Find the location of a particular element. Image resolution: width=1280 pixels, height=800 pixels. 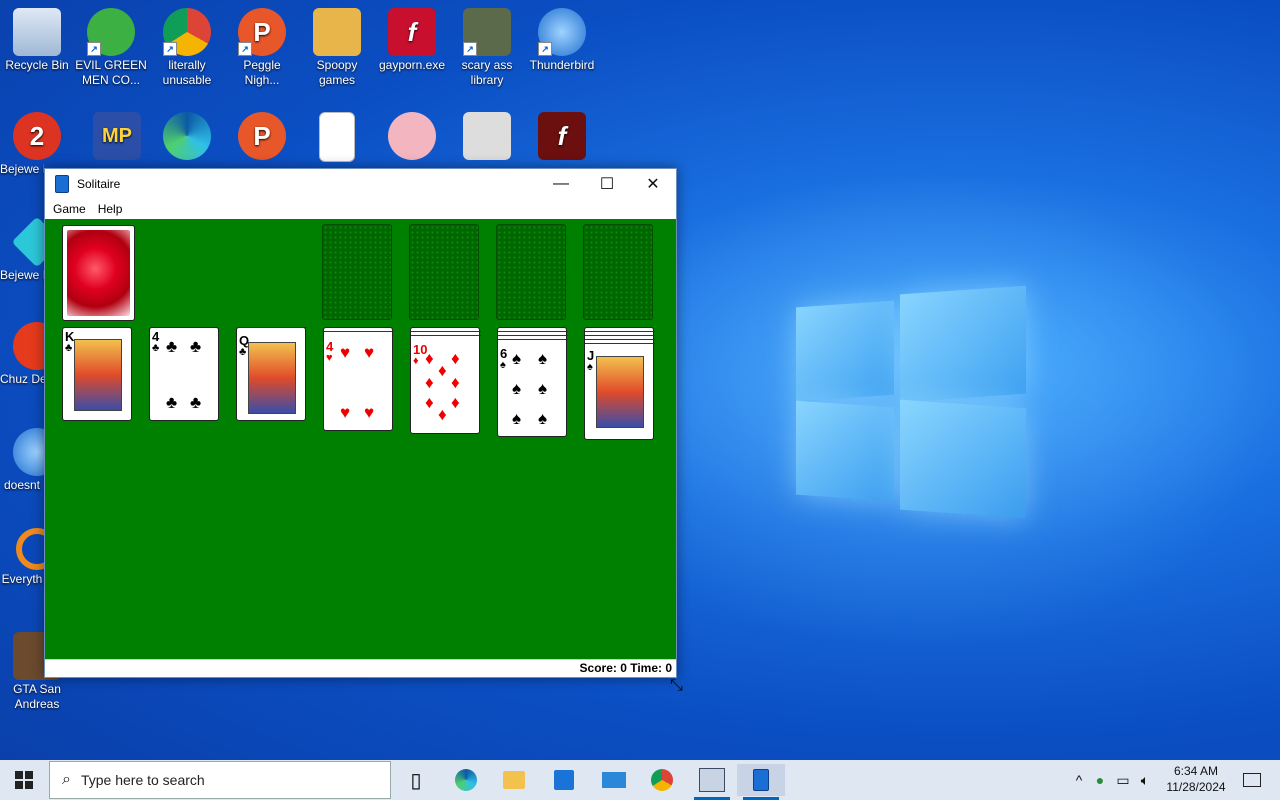

taskbar-clock: 6:34 AM 11/28/2024 is located at coordinates (1196, 779).